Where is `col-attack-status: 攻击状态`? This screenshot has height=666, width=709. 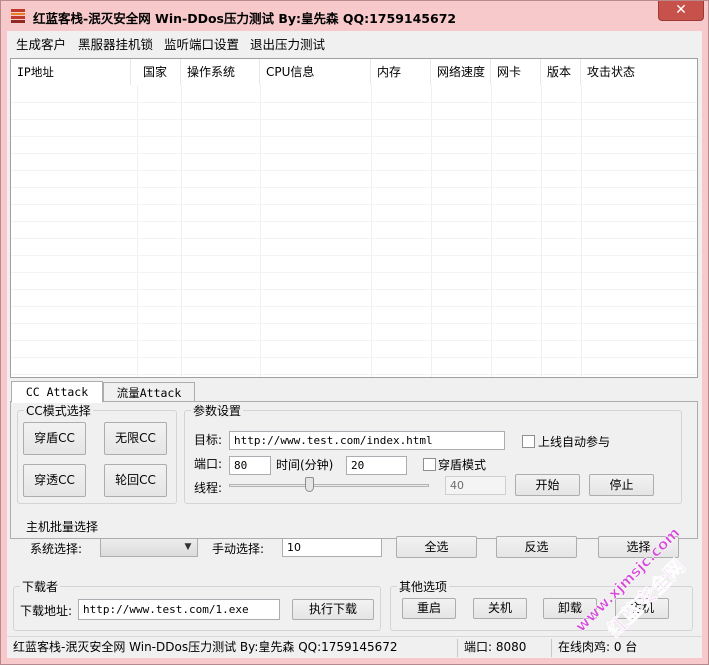
col-attack-status: 攻击状态 is located at coordinates (639, 72).